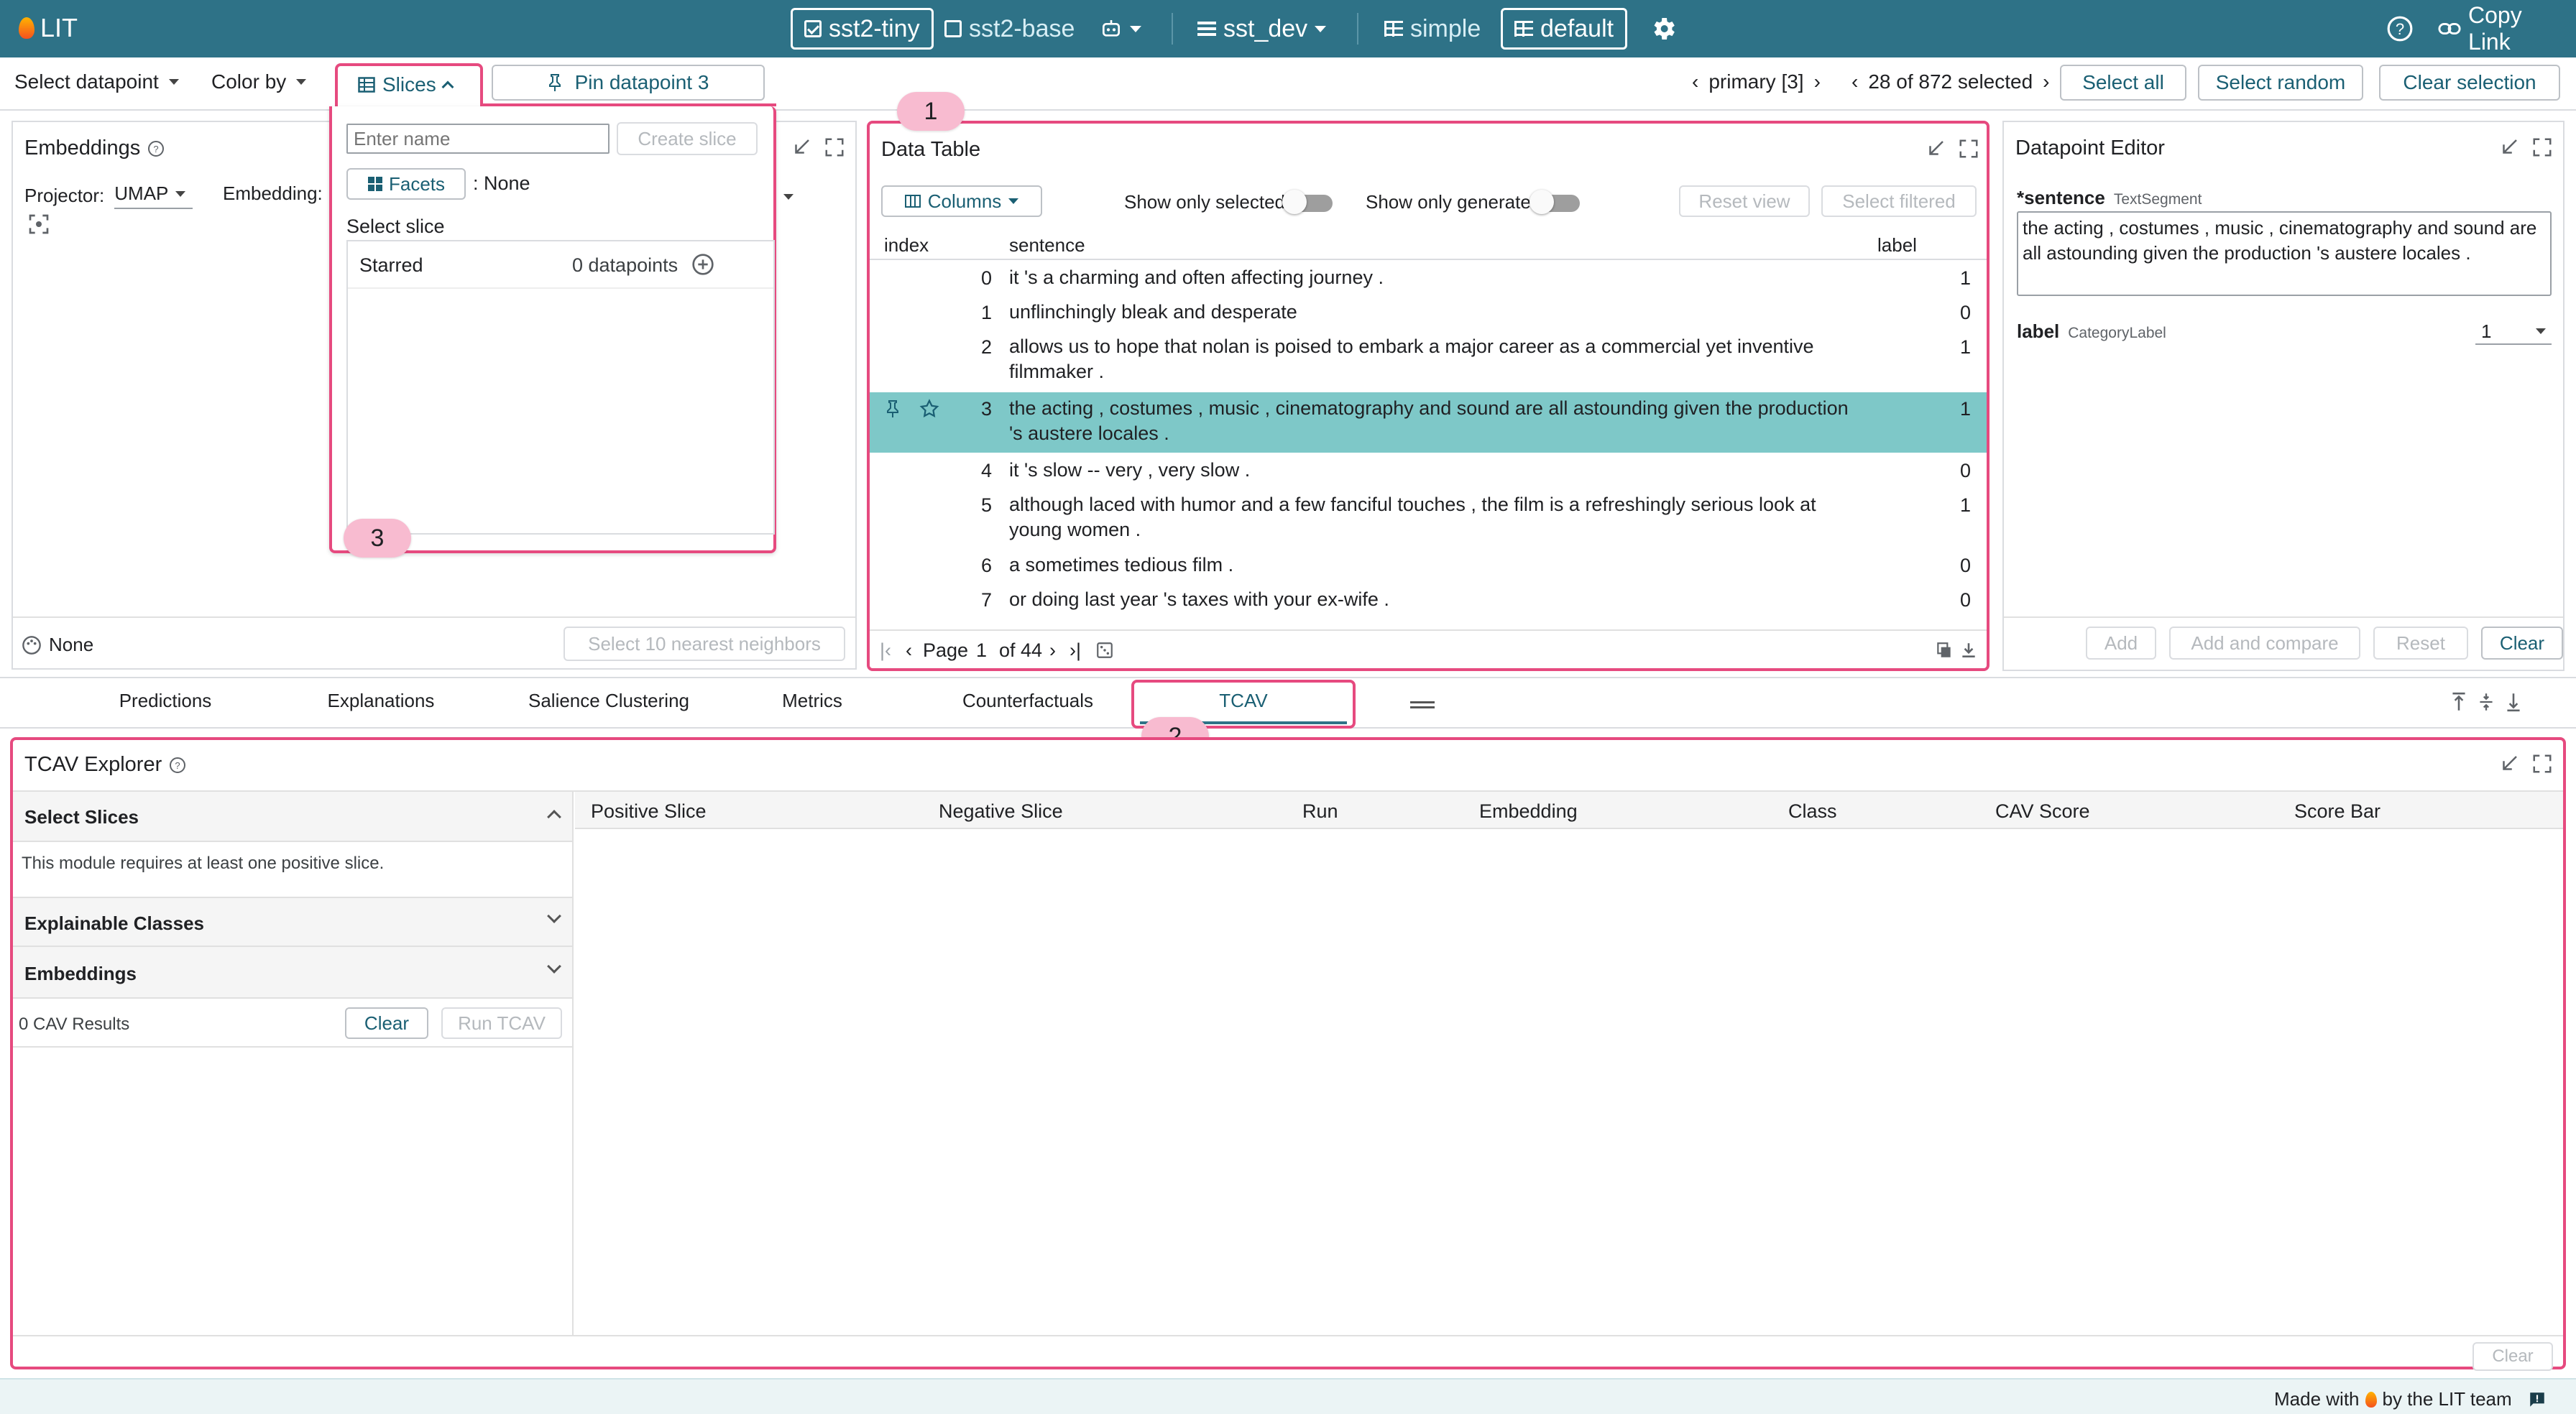 This screenshot has width=2576, height=1414. What do you see at coordinates (1075, 651) in the screenshot?
I see `last-page-icon: ›|` at bounding box center [1075, 651].